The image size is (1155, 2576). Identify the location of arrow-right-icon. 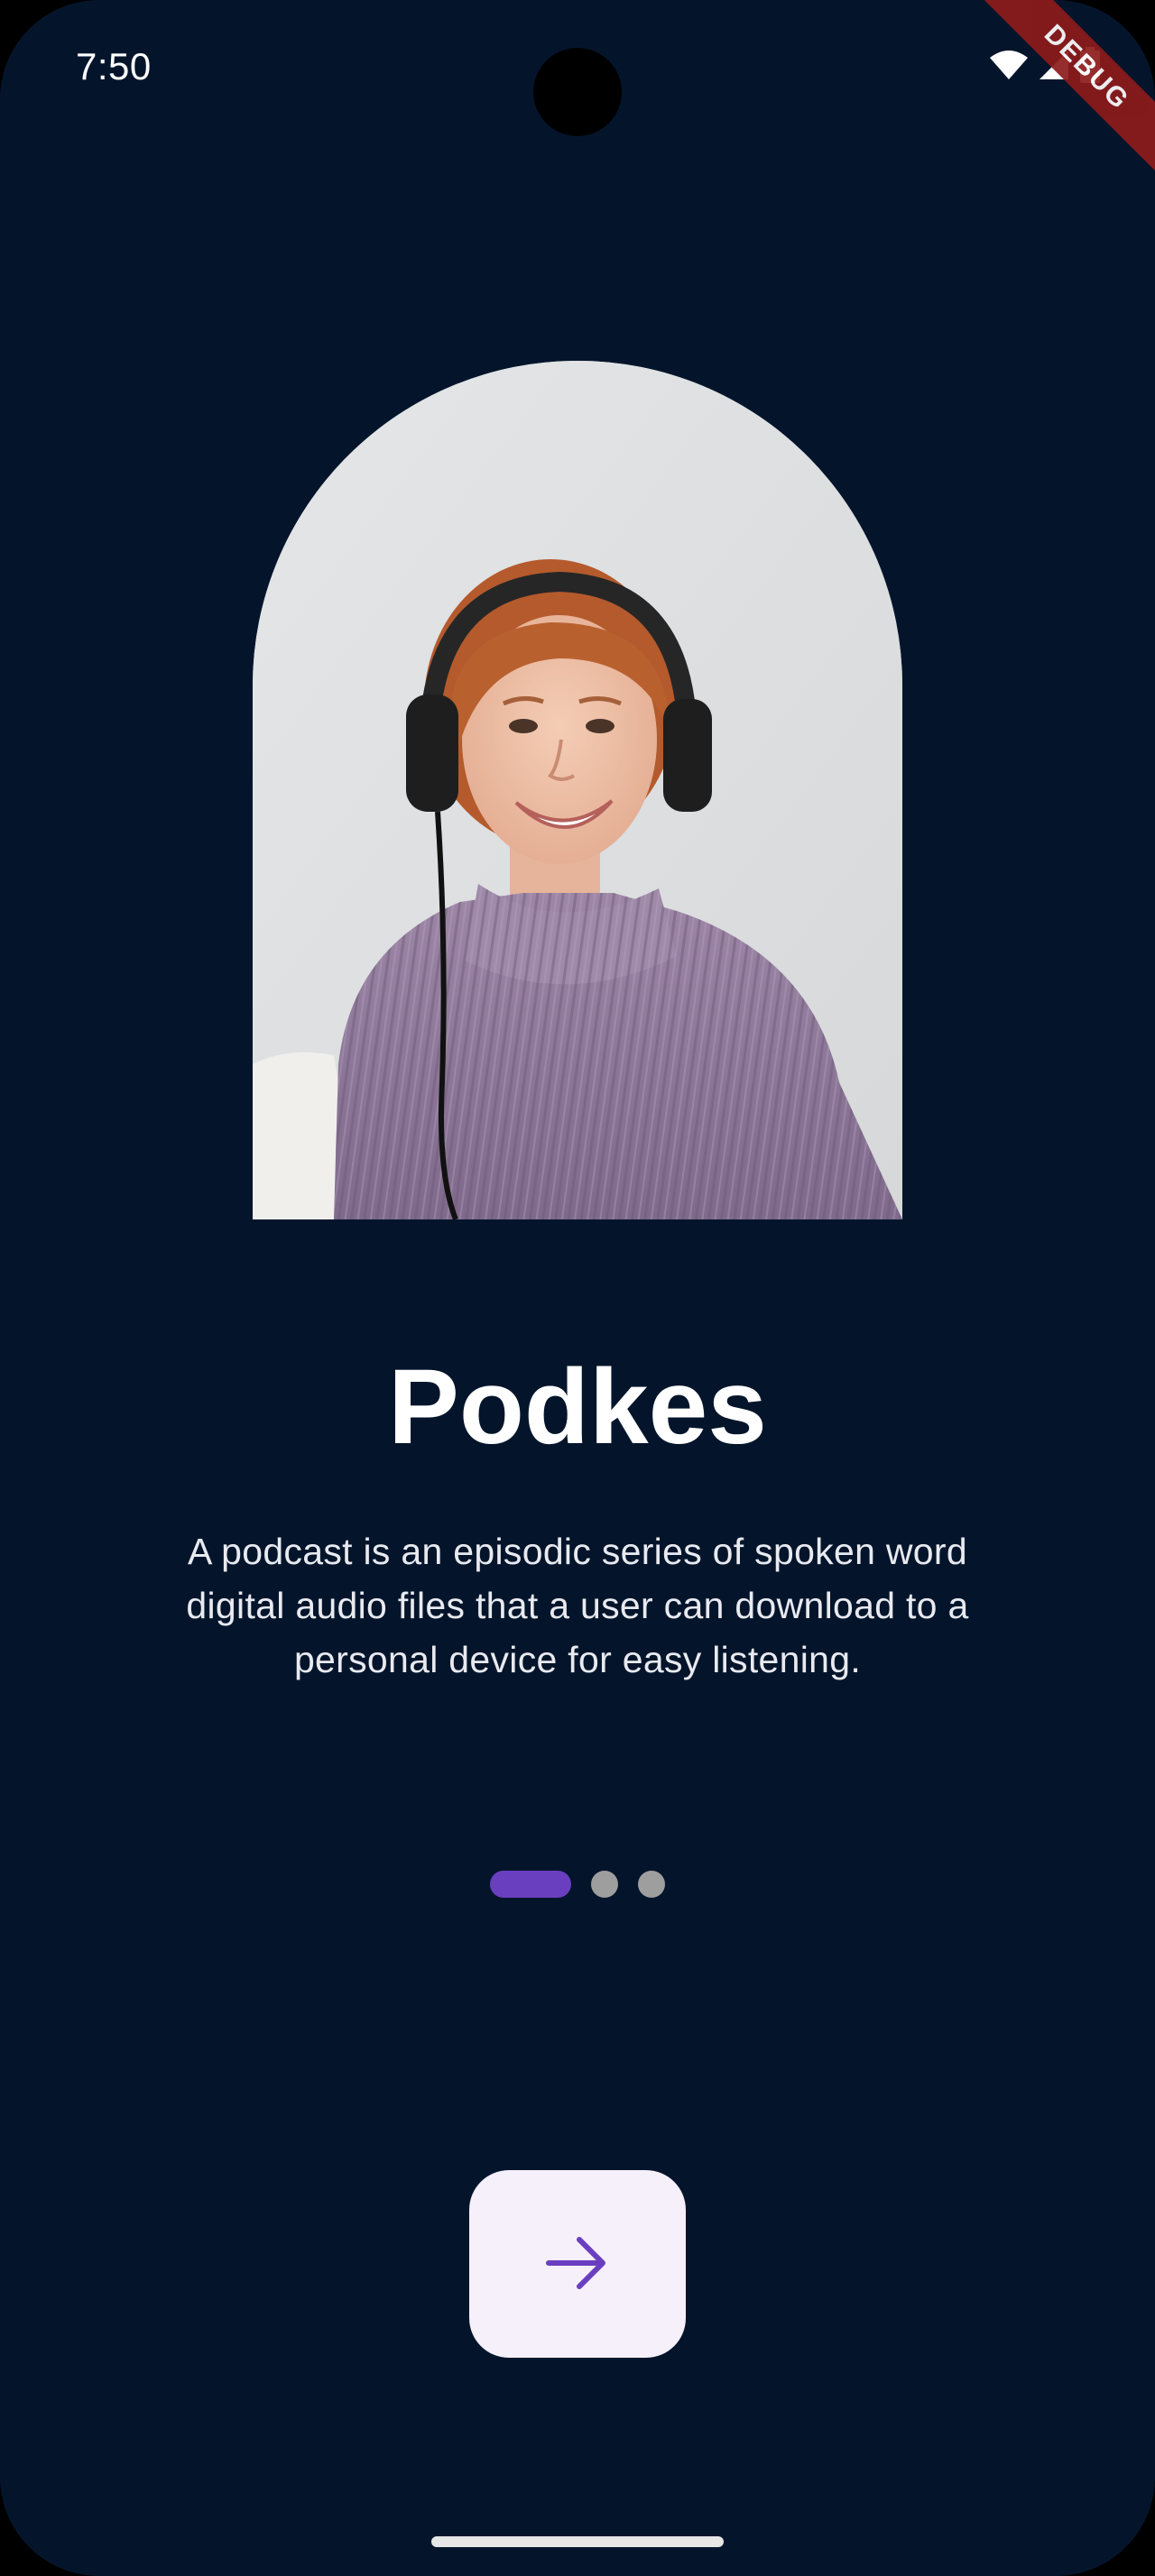
(577, 2264).